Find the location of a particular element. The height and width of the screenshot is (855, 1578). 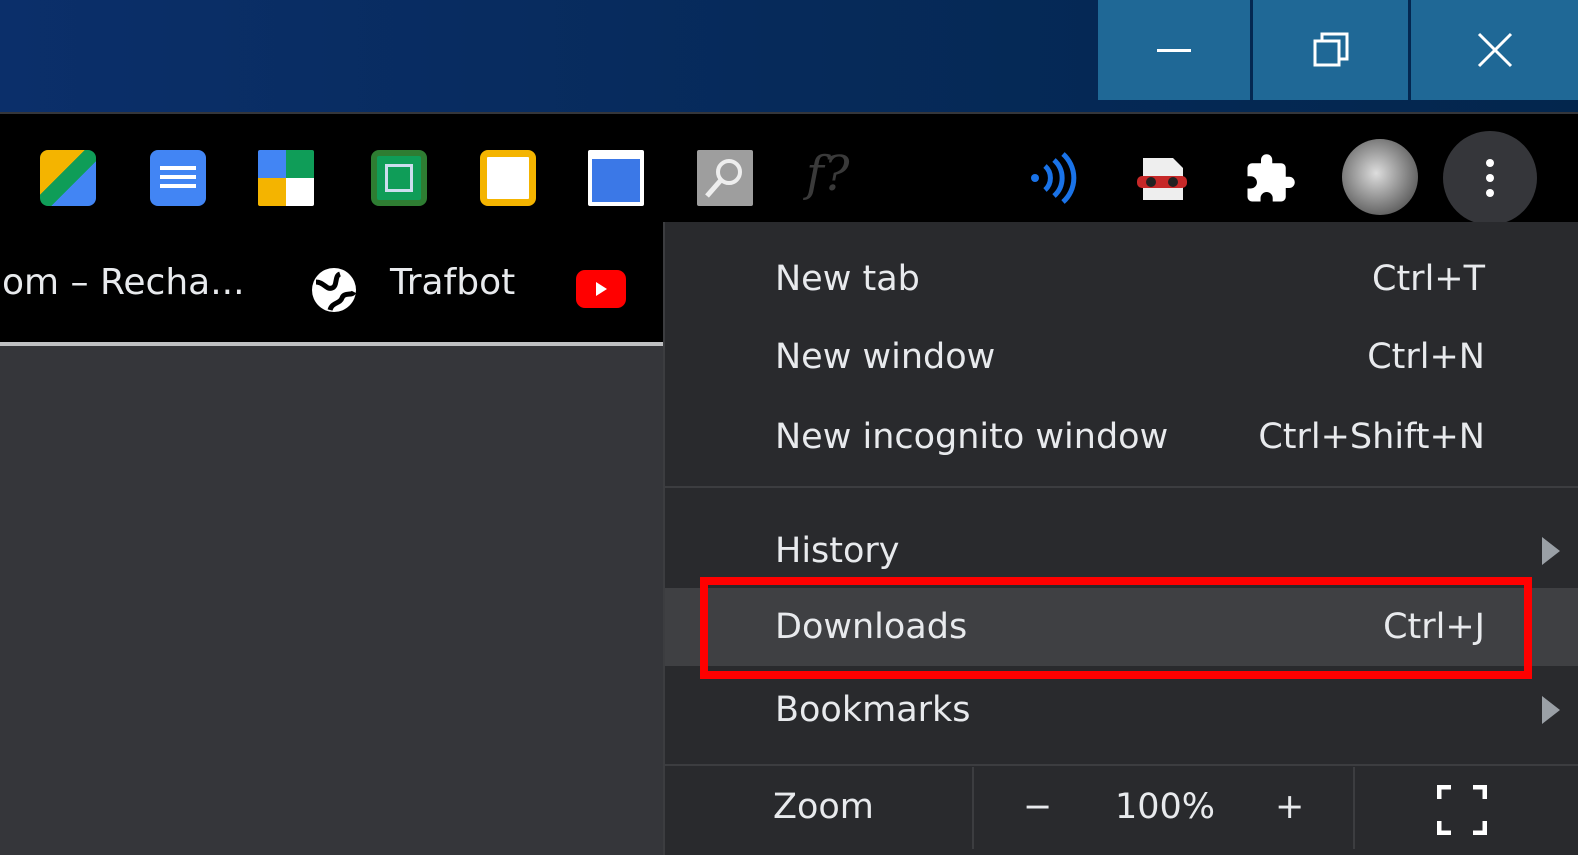

menu-item-new-tab: New tab Ctrl+T is located at coordinates (1121, 279).